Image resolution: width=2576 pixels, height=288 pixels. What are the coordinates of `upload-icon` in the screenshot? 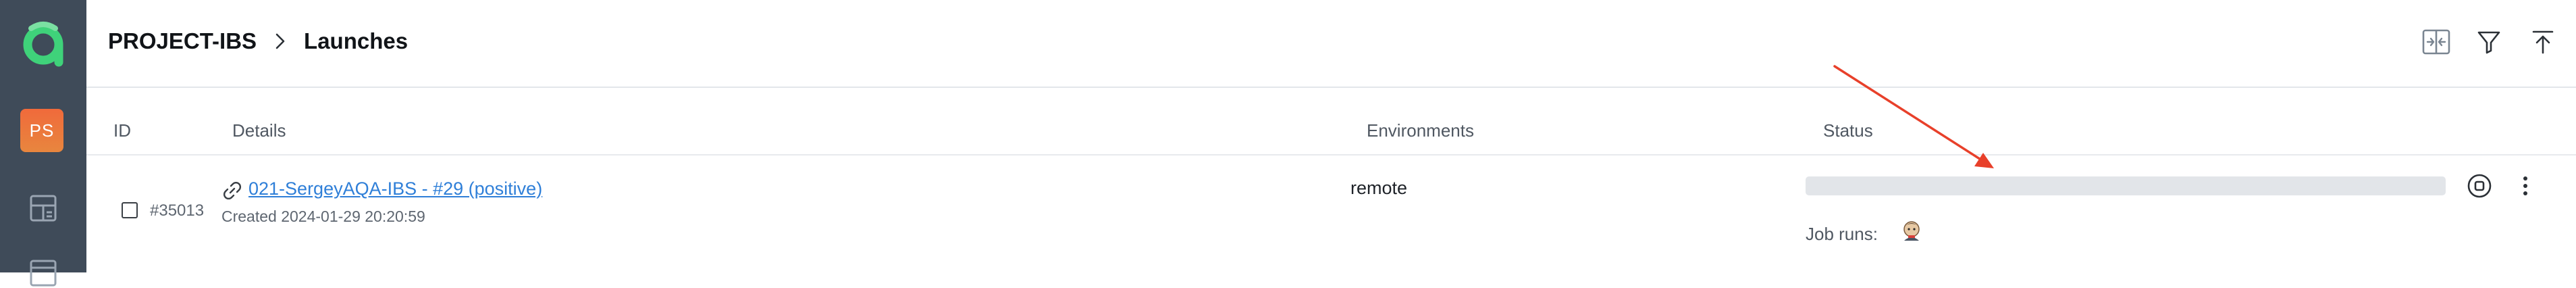 It's located at (2543, 42).